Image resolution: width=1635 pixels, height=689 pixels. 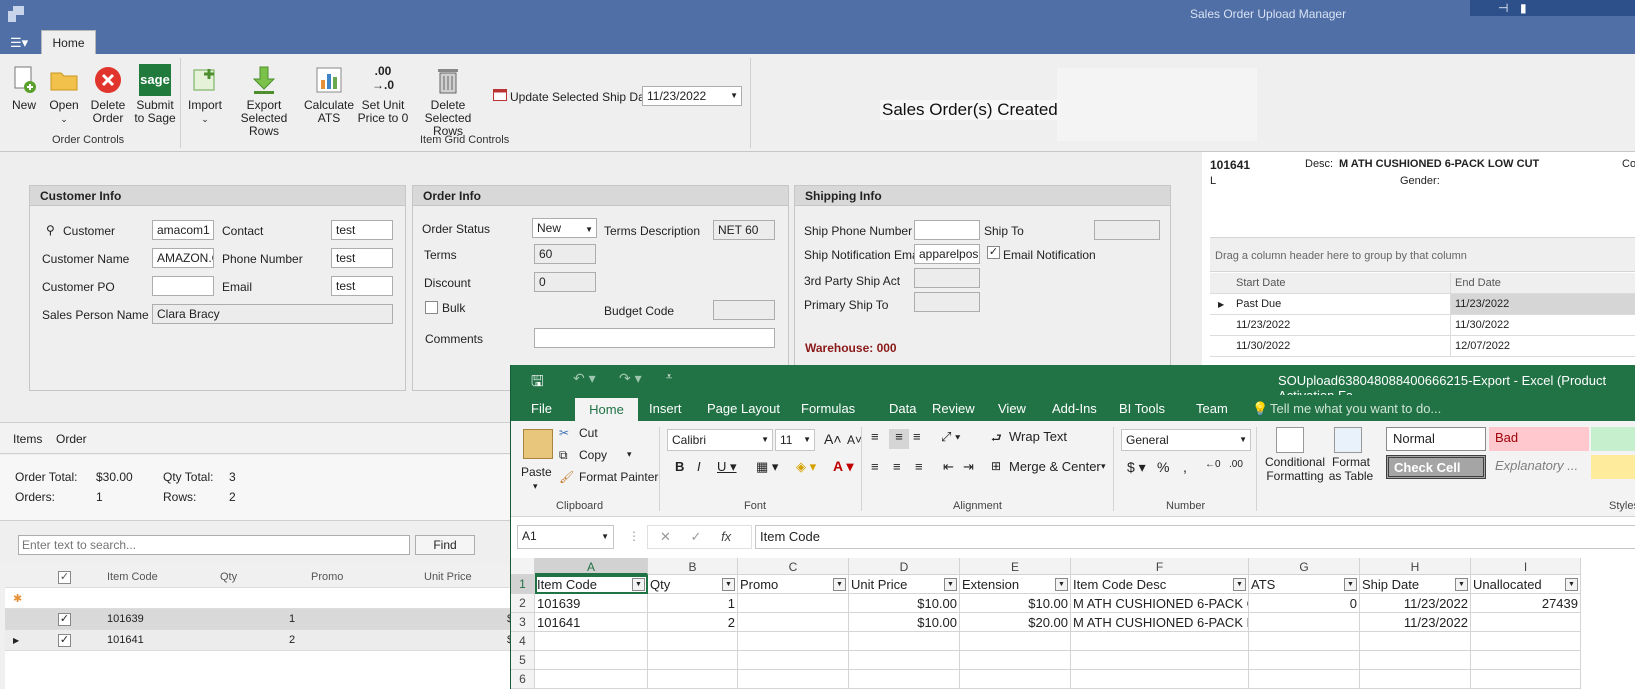 What do you see at coordinates (1136, 467) in the screenshot?
I see `currency-icon: $ ▾` at bounding box center [1136, 467].